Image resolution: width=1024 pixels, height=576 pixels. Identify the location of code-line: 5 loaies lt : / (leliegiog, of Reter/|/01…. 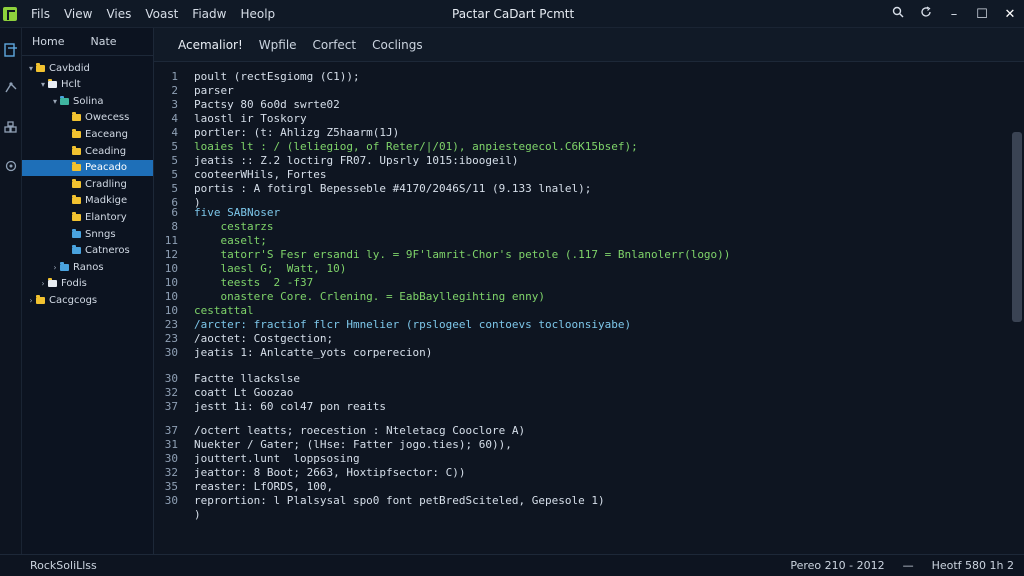
(579, 147).